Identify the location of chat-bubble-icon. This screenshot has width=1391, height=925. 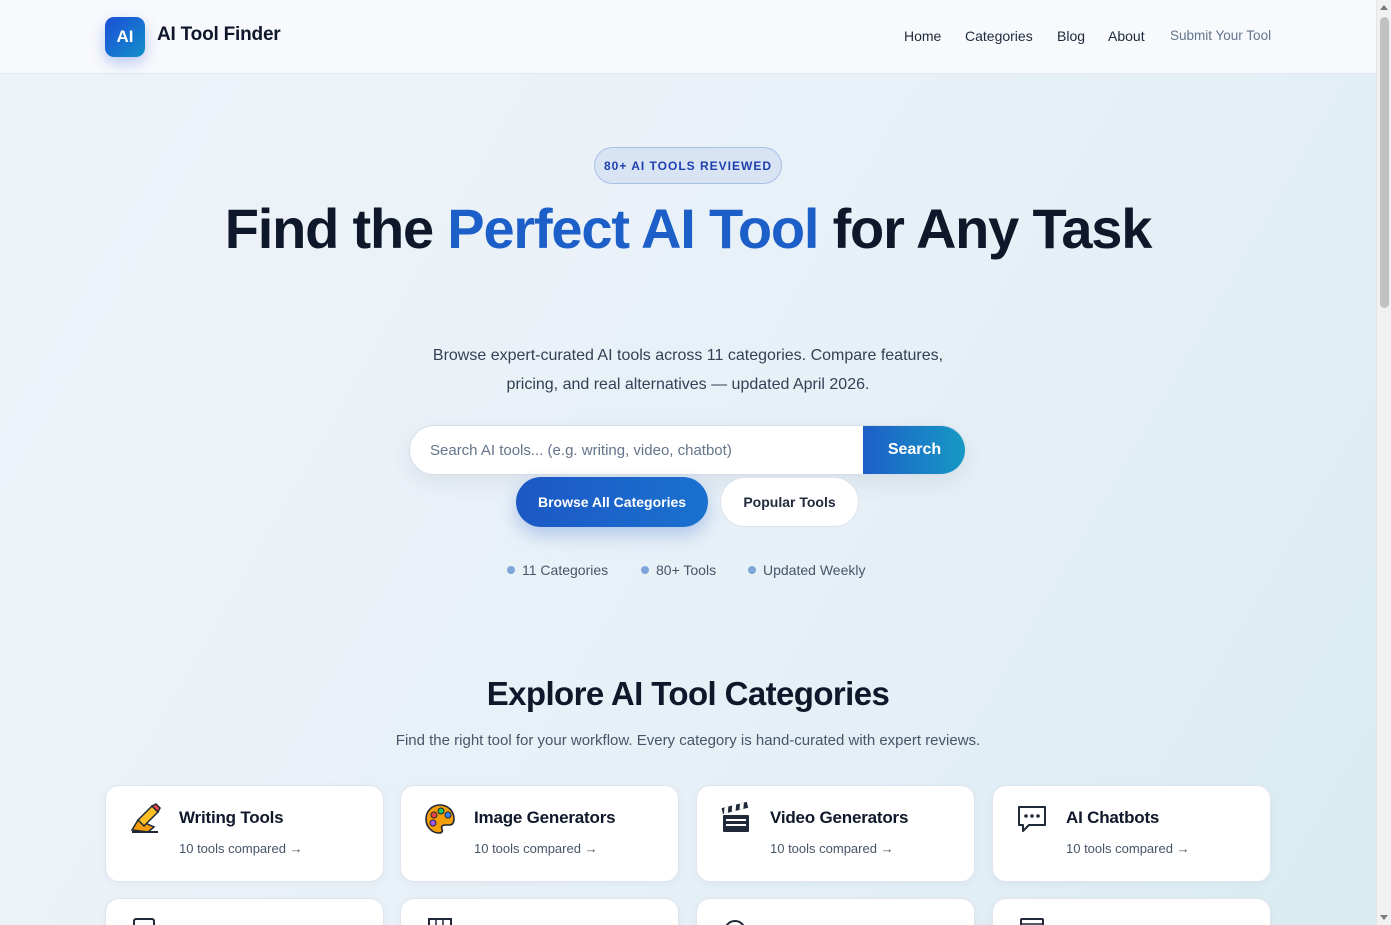
(1032, 819).